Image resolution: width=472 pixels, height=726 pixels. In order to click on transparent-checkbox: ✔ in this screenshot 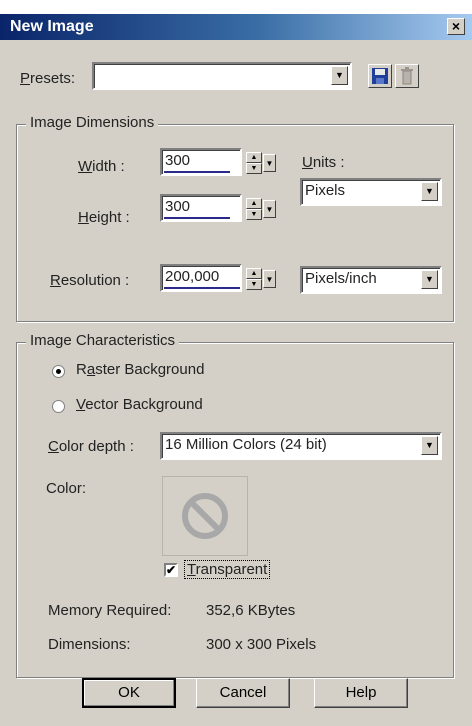, I will do `click(171, 570)`.